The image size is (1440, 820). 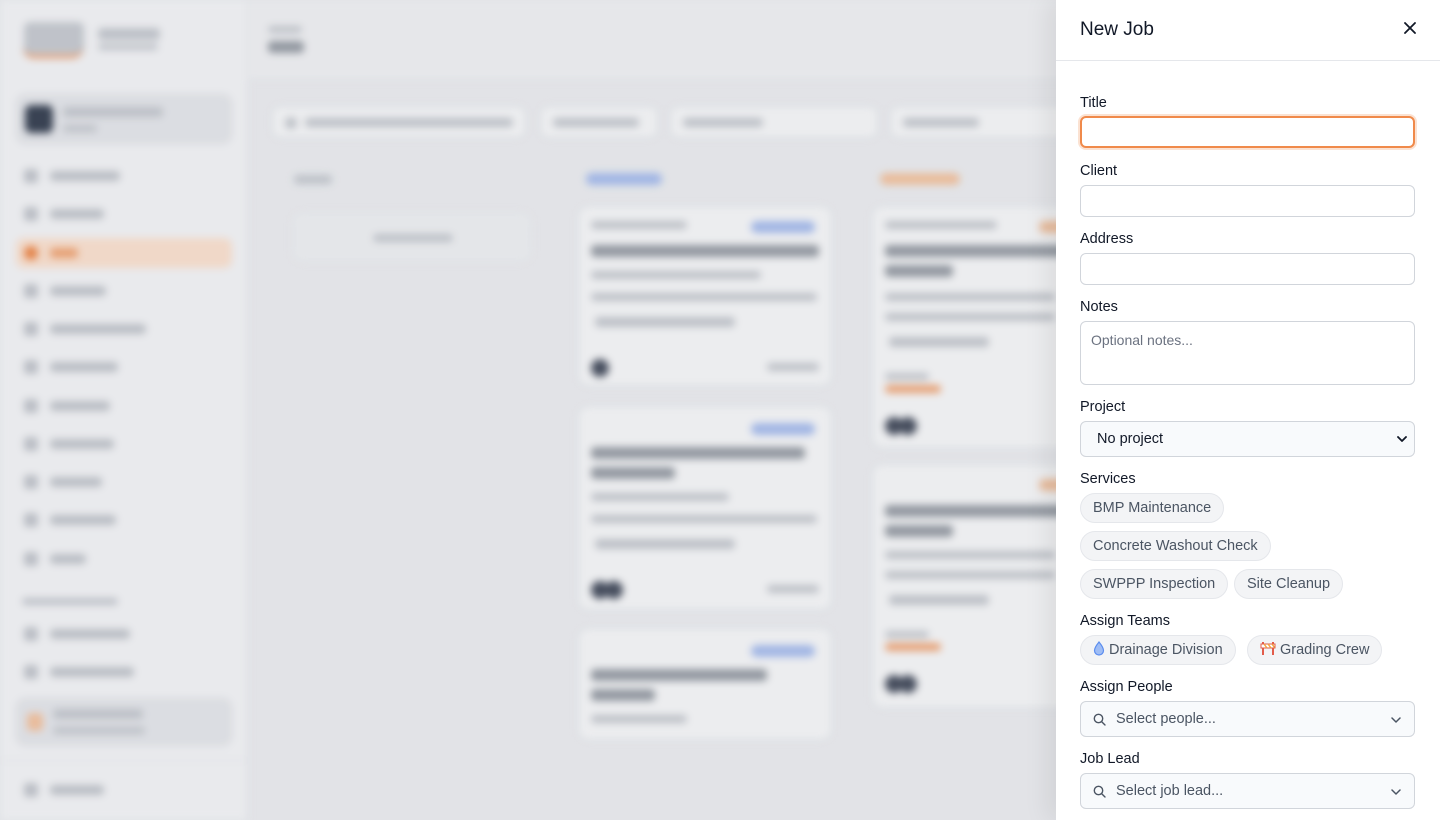 What do you see at coordinates (1247, 353) in the screenshot?
I see `notes-textarea` at bounding box center [1247, 353].